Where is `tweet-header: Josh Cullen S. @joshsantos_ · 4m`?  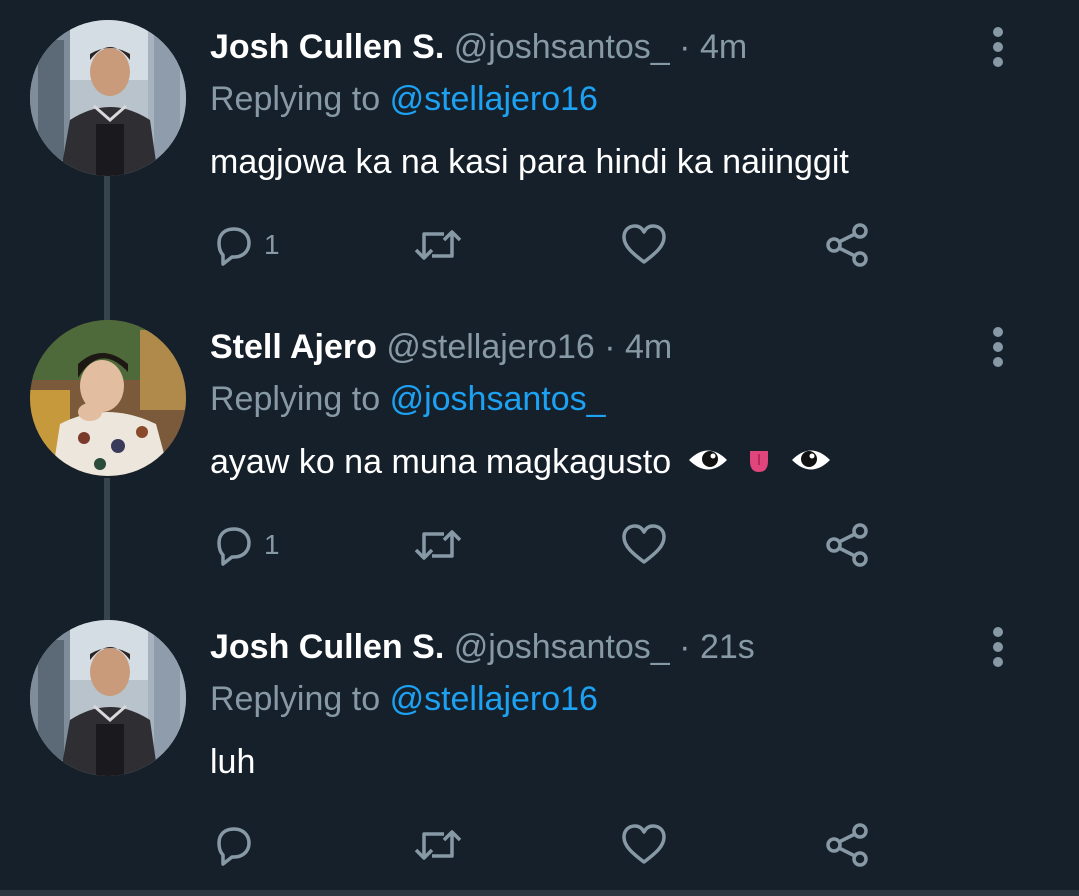 tweet-header: Josh Cullen S. @joshsantos_ · 4m is located at coordinates (478, 47).